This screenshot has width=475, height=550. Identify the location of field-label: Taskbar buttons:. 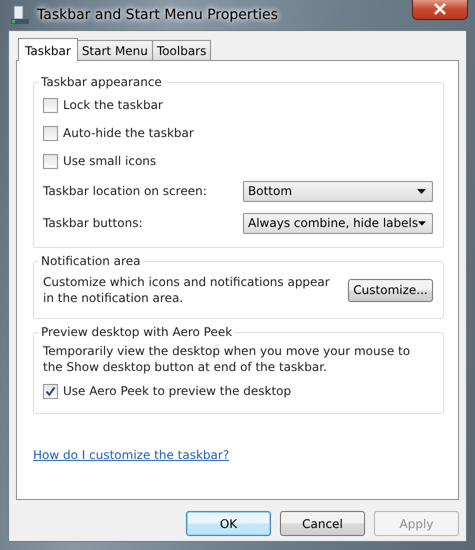
(92, 223).